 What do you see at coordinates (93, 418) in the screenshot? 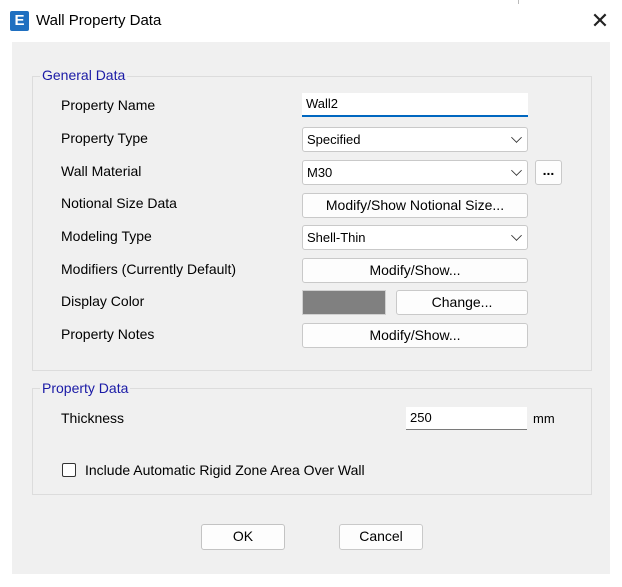
I see `thickness-label: Thickness` at bounding box center [93, 418].